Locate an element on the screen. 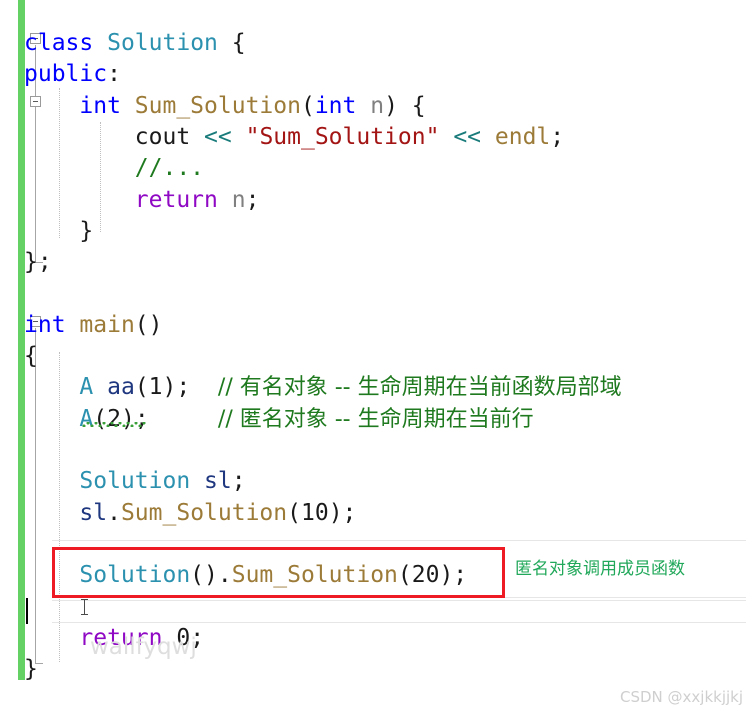 This screenshot has height=715, width=746. code-token: // 有名对象 -- 生命周期在当前函数局部域 is located at coordinates (419, 388).